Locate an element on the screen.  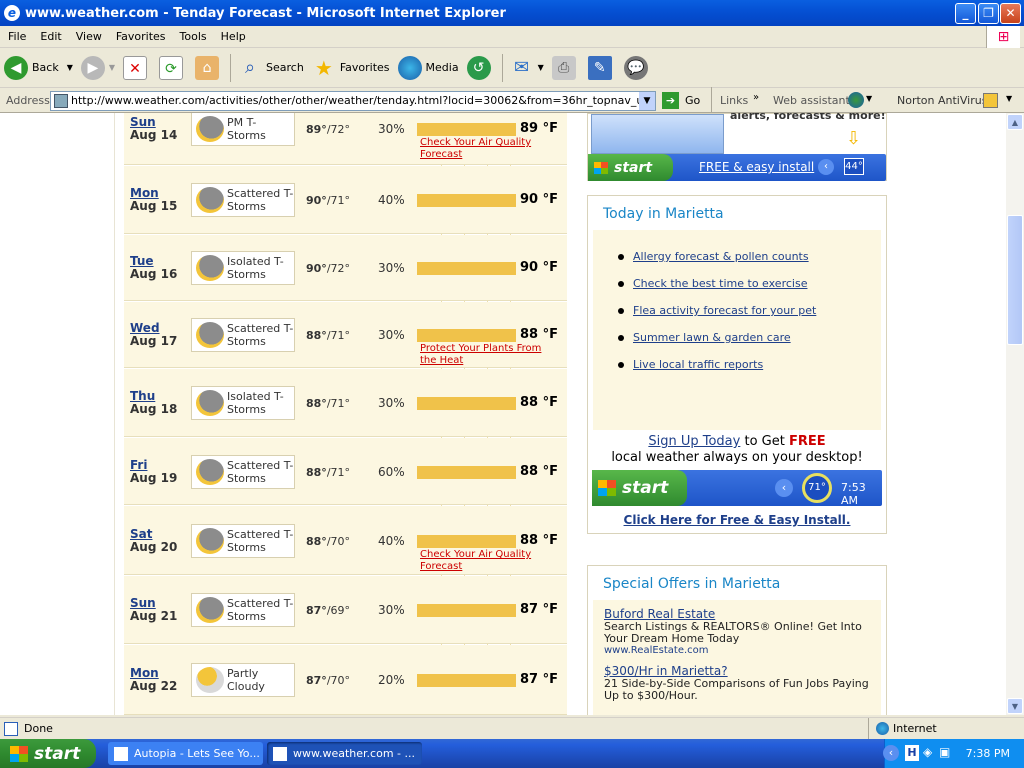
norton-label: Norton AntiVirus is located at coordinates (942, 100).